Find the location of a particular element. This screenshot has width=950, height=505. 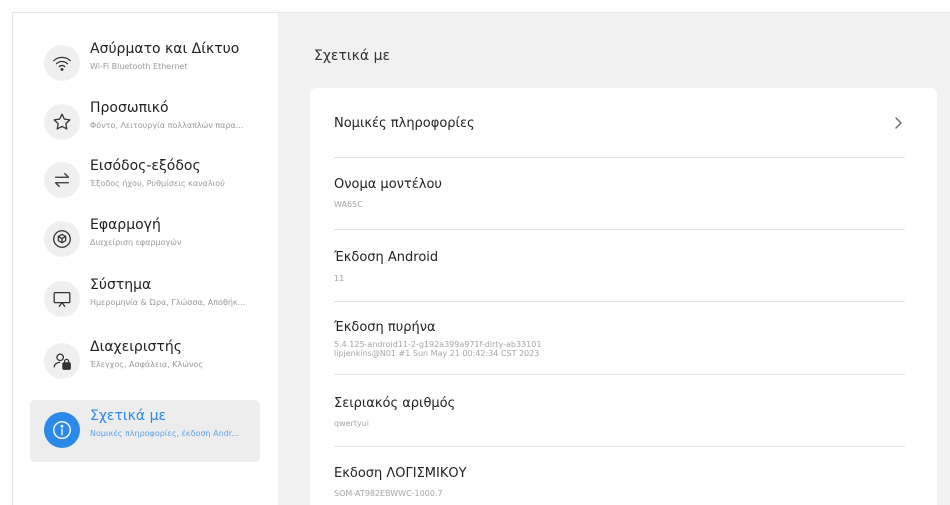

sidebar-item-title: Διαχειριστής is located at coordinates (136, 347).